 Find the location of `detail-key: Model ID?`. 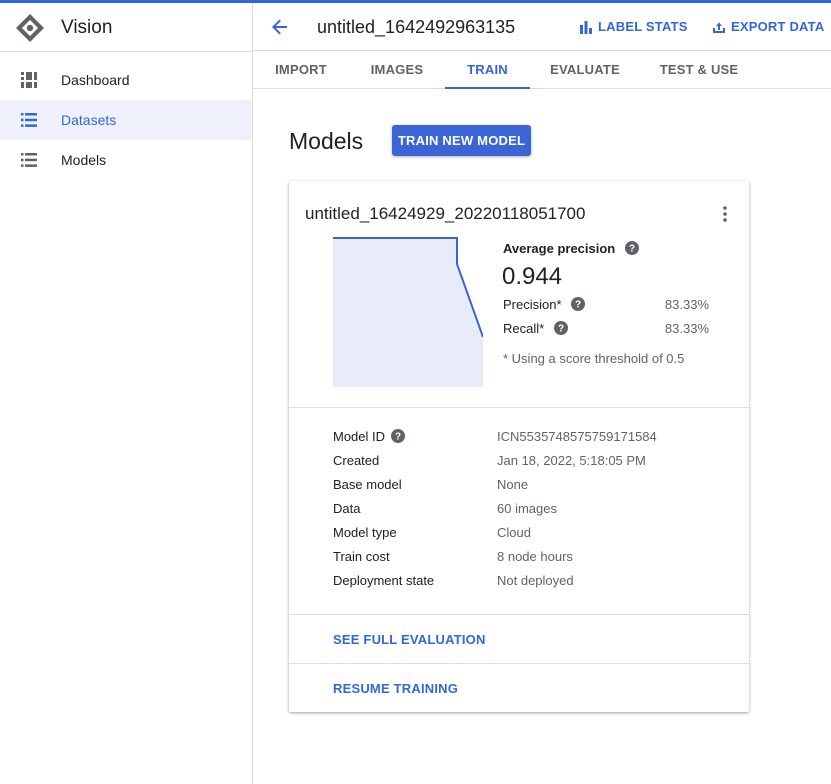

detail-key: Model ID? is located at coordinates (369, 436).